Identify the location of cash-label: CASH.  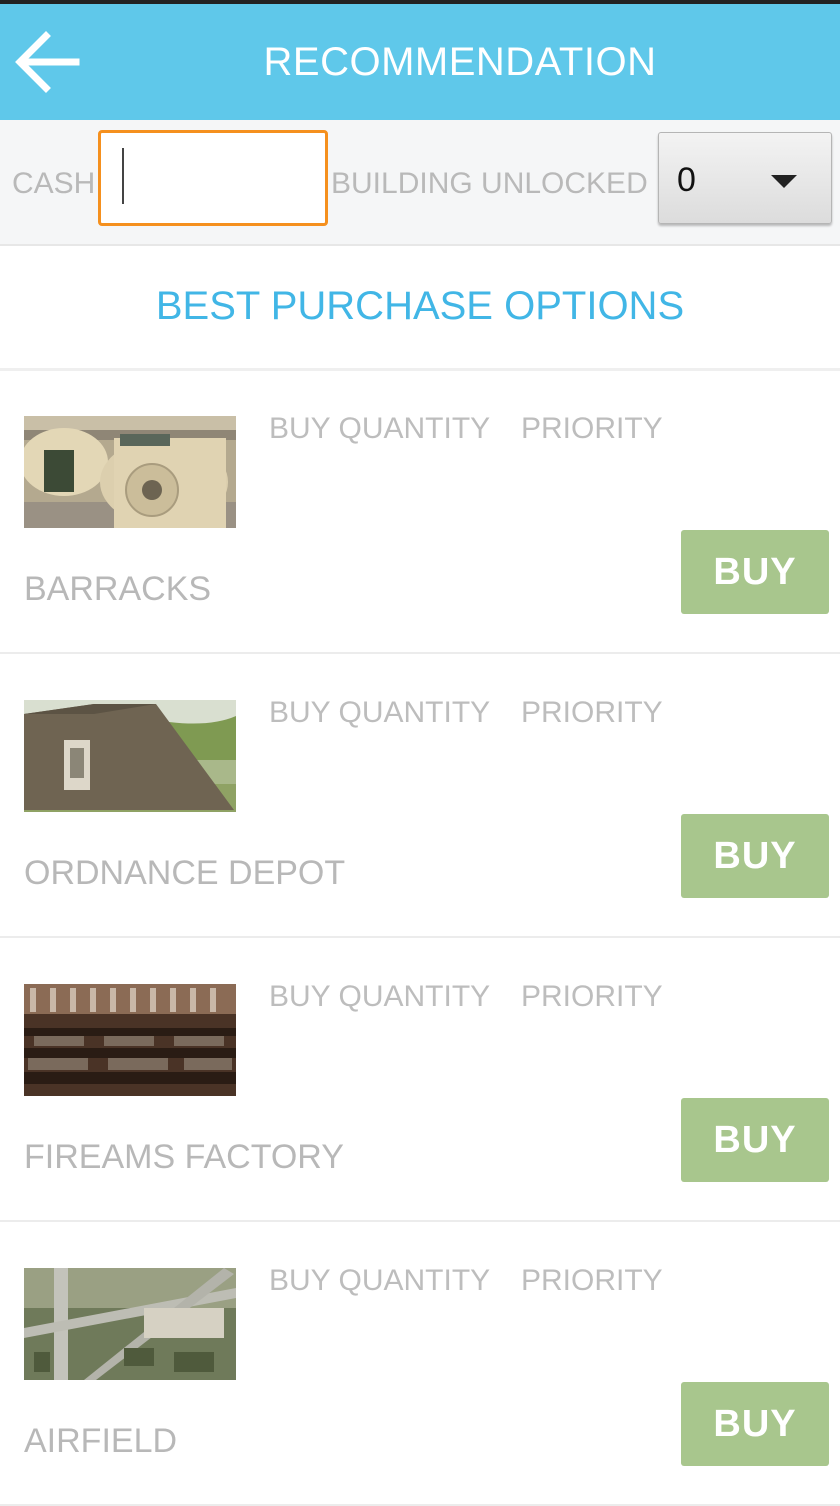
(54, 183).